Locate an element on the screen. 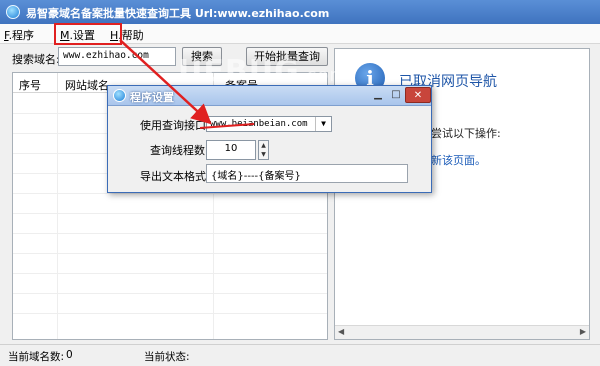 The image size is (600, 366). dialog-title-bar: 程序设置 ▁ □ ✕ is located at coordinates (269, 96).